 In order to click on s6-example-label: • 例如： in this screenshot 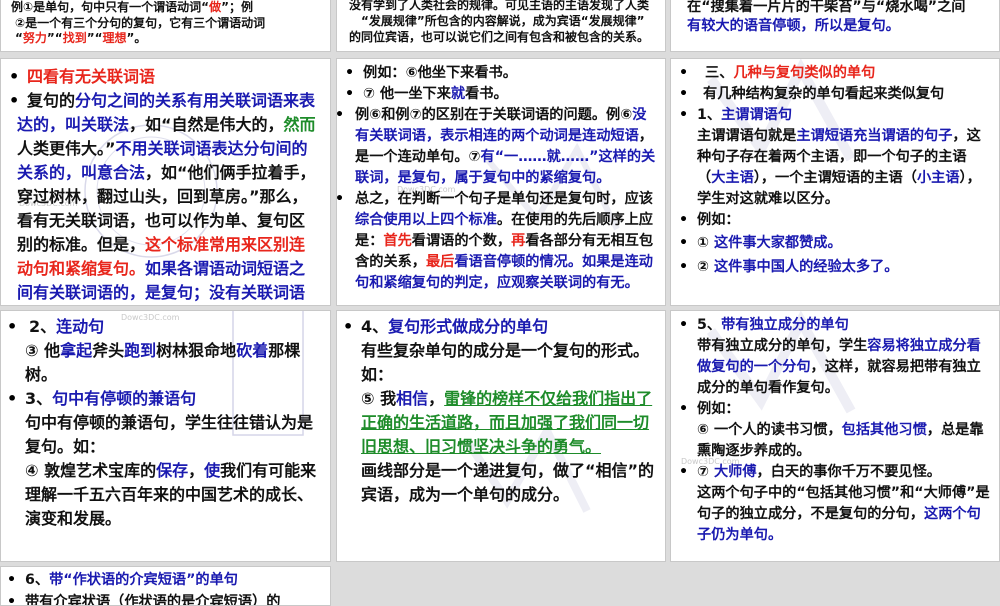, I will do `click(709, 409)`.